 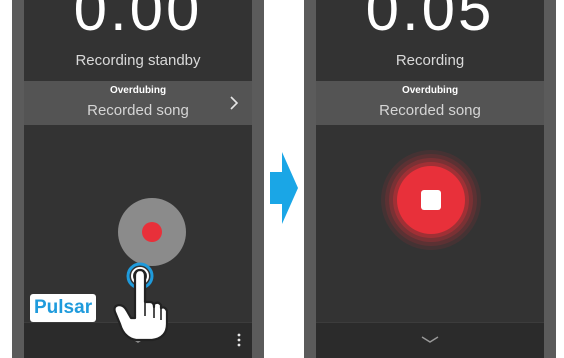 I want to click on record-button, so click(x=152, y=232).